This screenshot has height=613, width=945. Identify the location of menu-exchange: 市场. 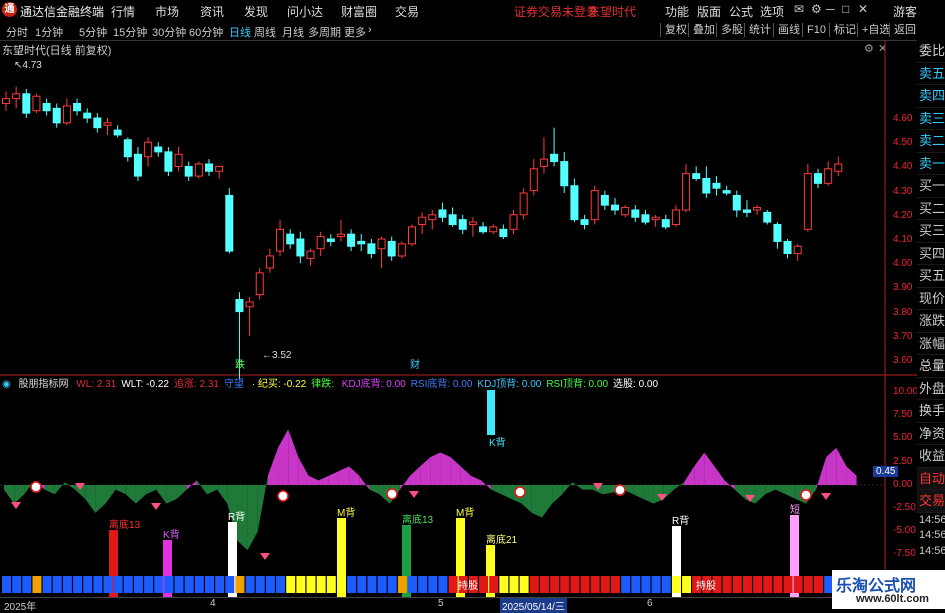
(167, 11).